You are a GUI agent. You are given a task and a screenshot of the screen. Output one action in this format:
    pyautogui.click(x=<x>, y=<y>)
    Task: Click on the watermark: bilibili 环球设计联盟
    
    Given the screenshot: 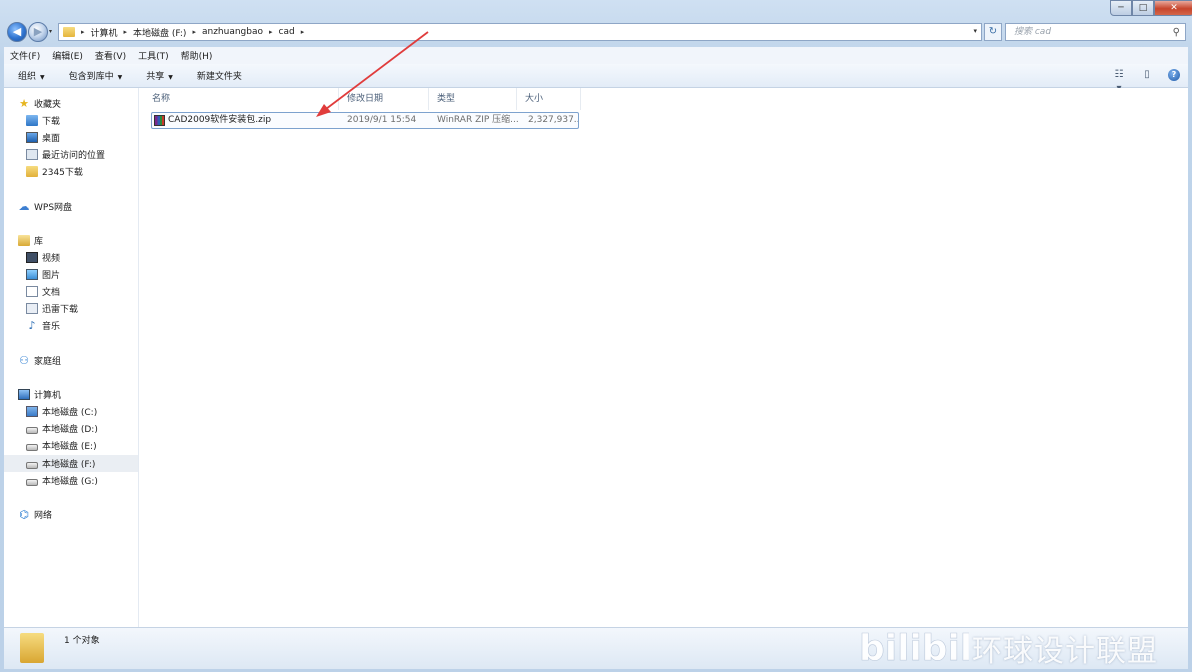 What is the action you would take?
    pyautogui.click(x=1022, y=646)
    